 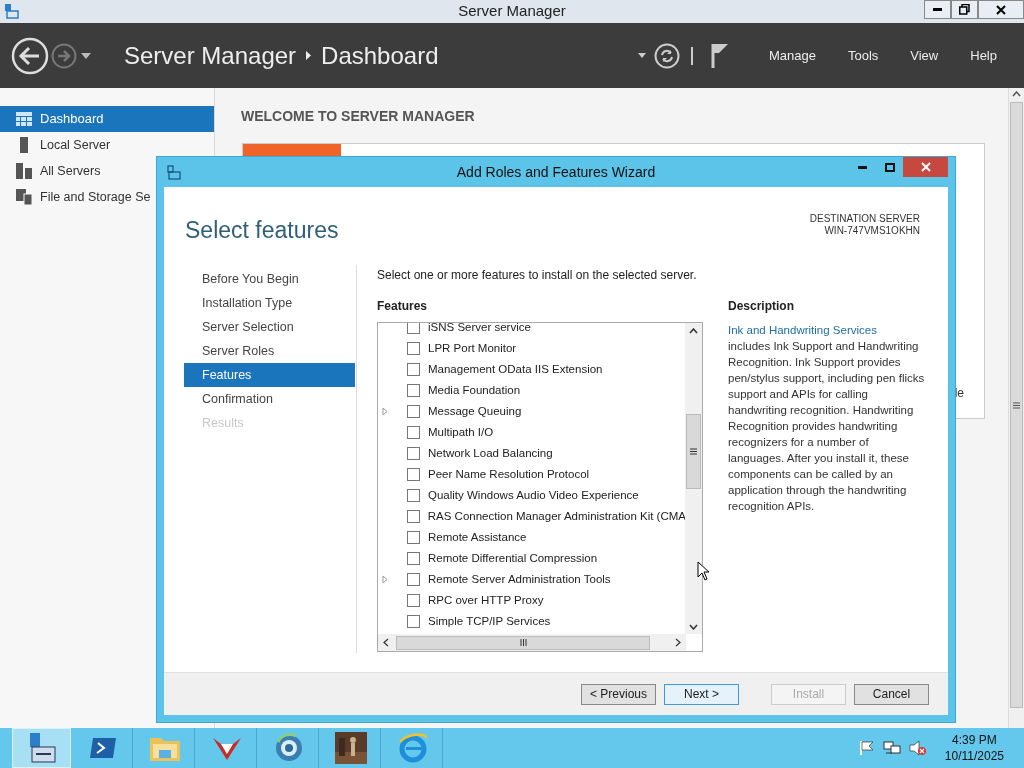 I want to click on wizard-step: Server Roles, so click(x=269, y=351).